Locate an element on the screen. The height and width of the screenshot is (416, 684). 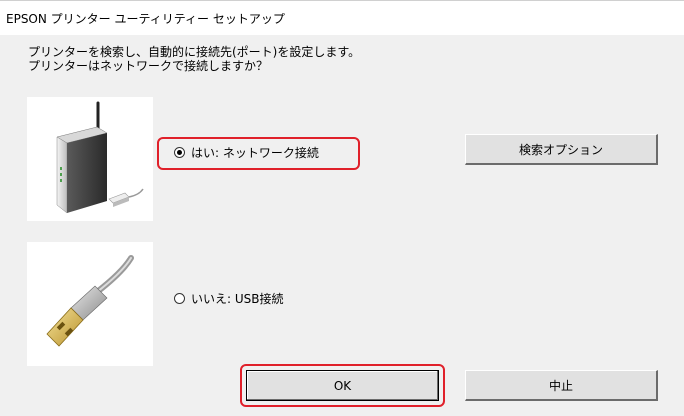
radio-usb-connection: いいえ: USB接続 is located at coordinates (229, 298).